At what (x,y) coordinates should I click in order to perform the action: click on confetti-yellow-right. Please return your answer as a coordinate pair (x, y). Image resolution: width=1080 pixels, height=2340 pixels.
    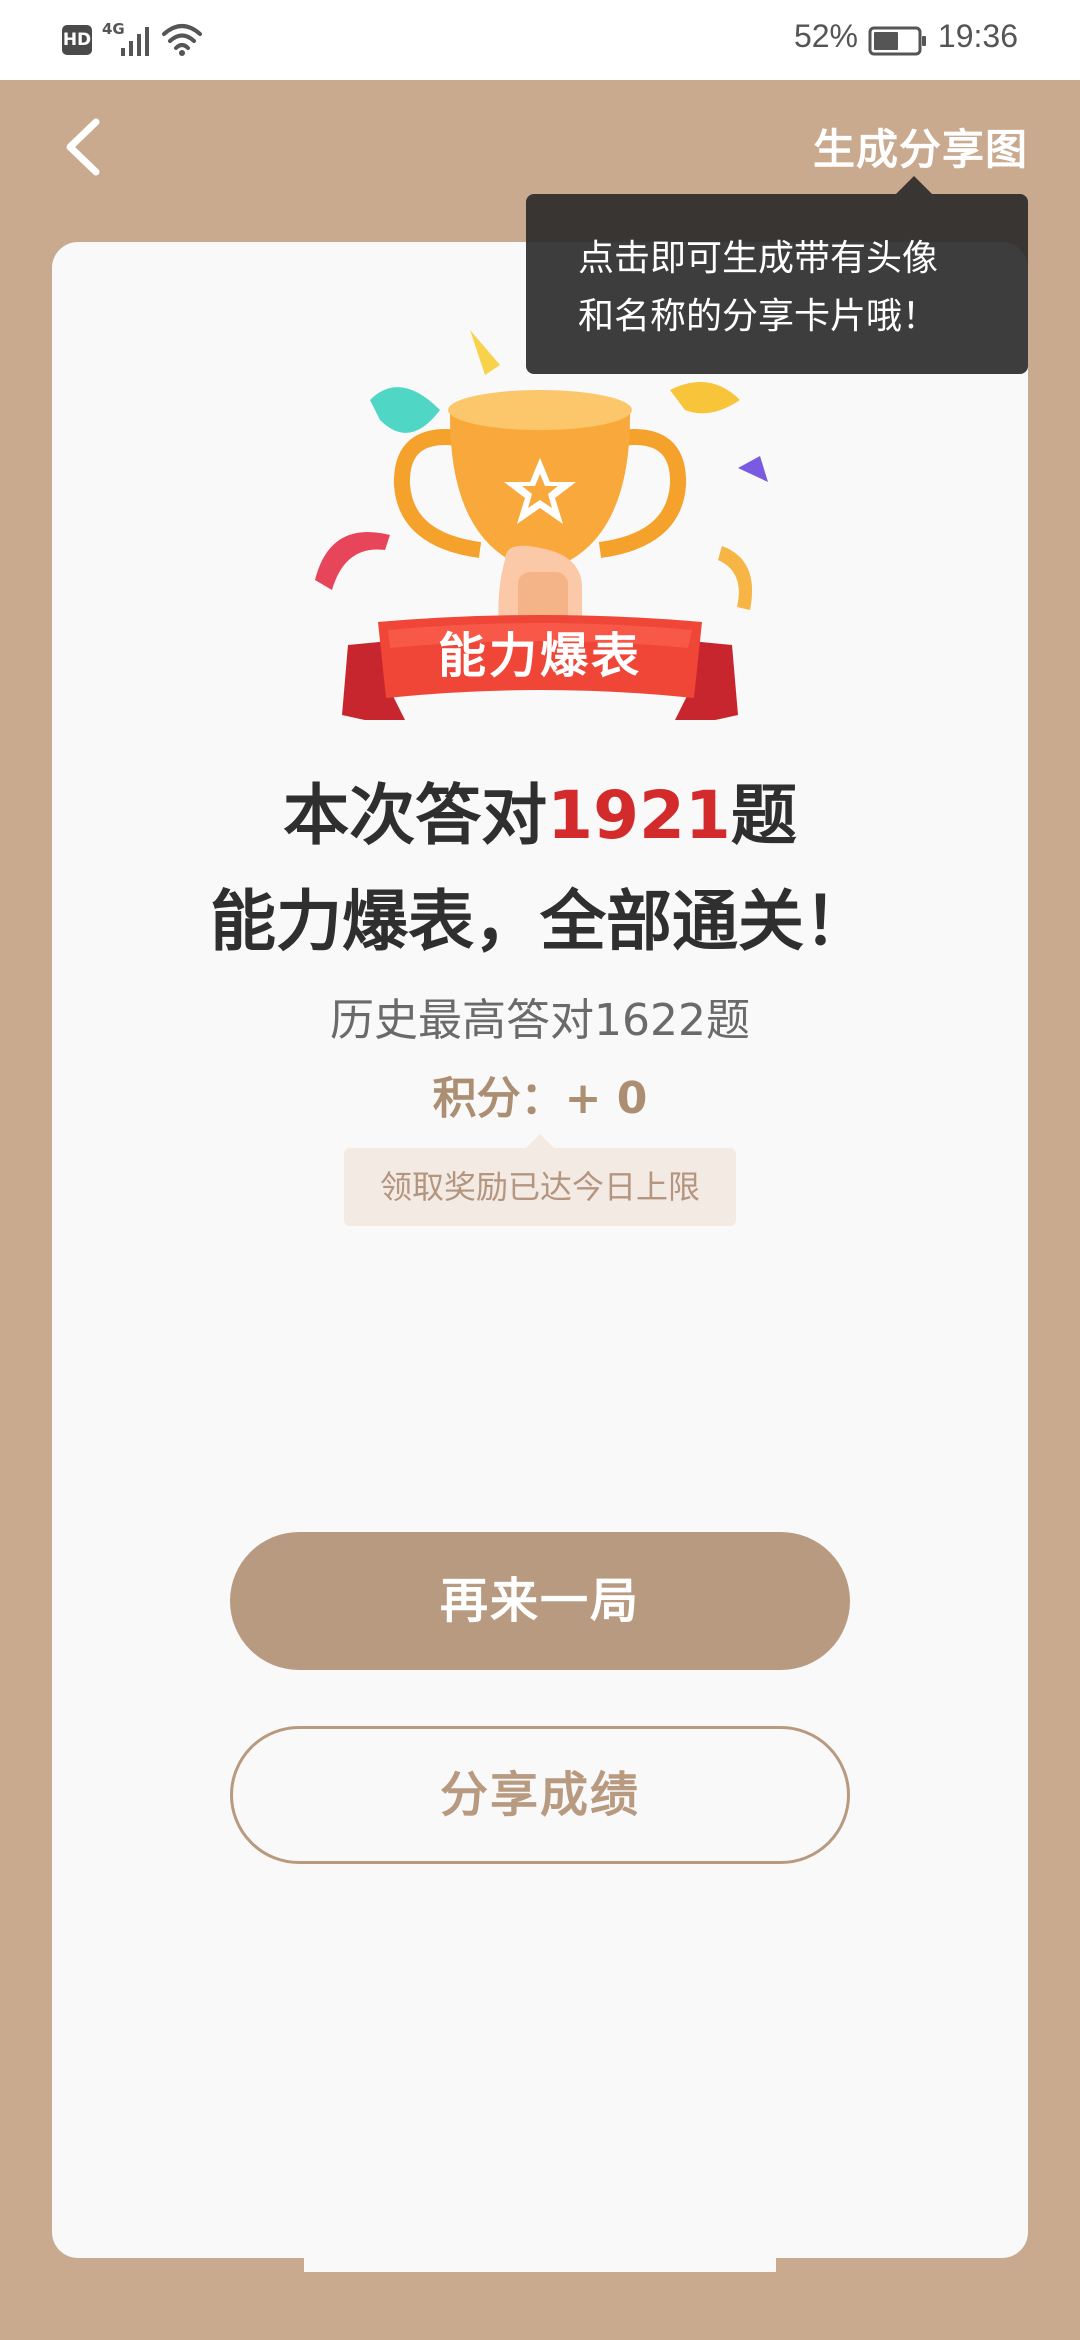
    Looking at the image, I should click on (705, 398).